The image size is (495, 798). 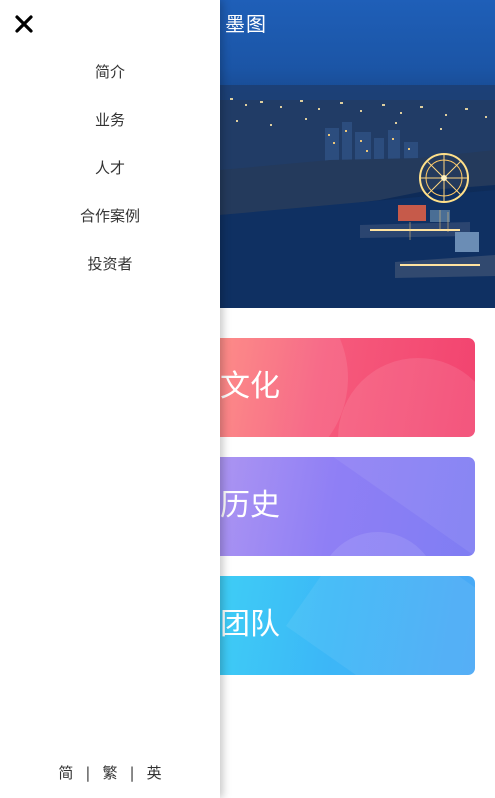 What do you see at coordinates (110, 72) in the screenshot?
I see `menu-item-intro: 简介` at bounding box center [110, 72].